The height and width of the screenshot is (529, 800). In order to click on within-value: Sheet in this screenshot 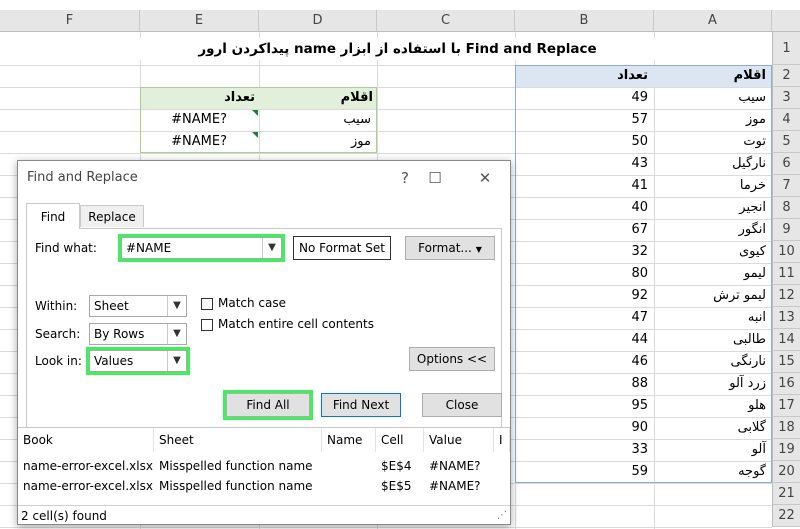, I will do `click(111, 306)`.